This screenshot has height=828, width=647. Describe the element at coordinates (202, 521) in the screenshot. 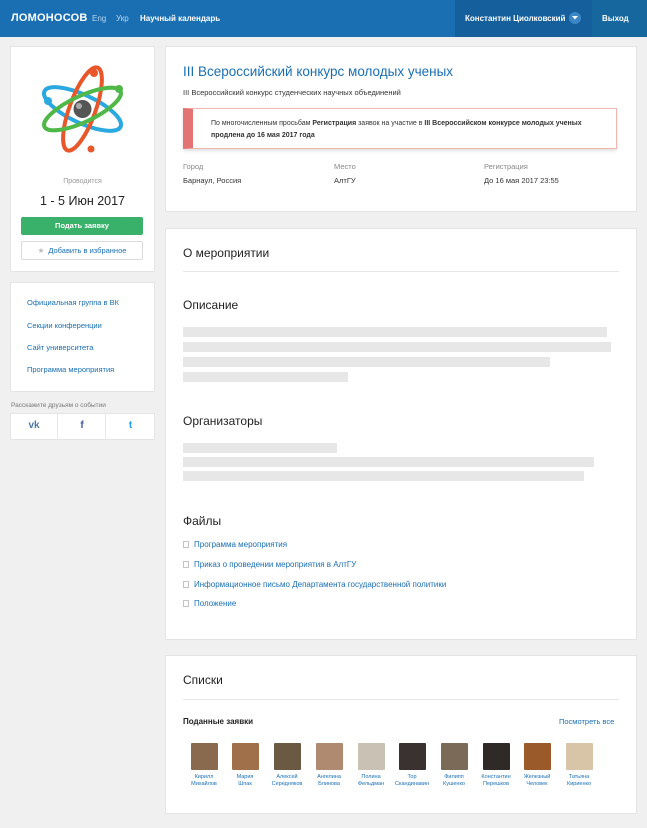

I see `files-title: Файлы` at that location.